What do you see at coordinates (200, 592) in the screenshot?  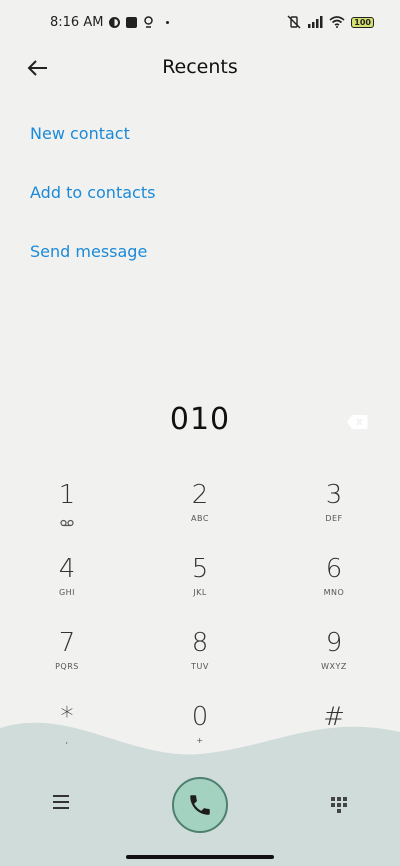 I see `key-letters: JKL` at bounding box center [200, 592].